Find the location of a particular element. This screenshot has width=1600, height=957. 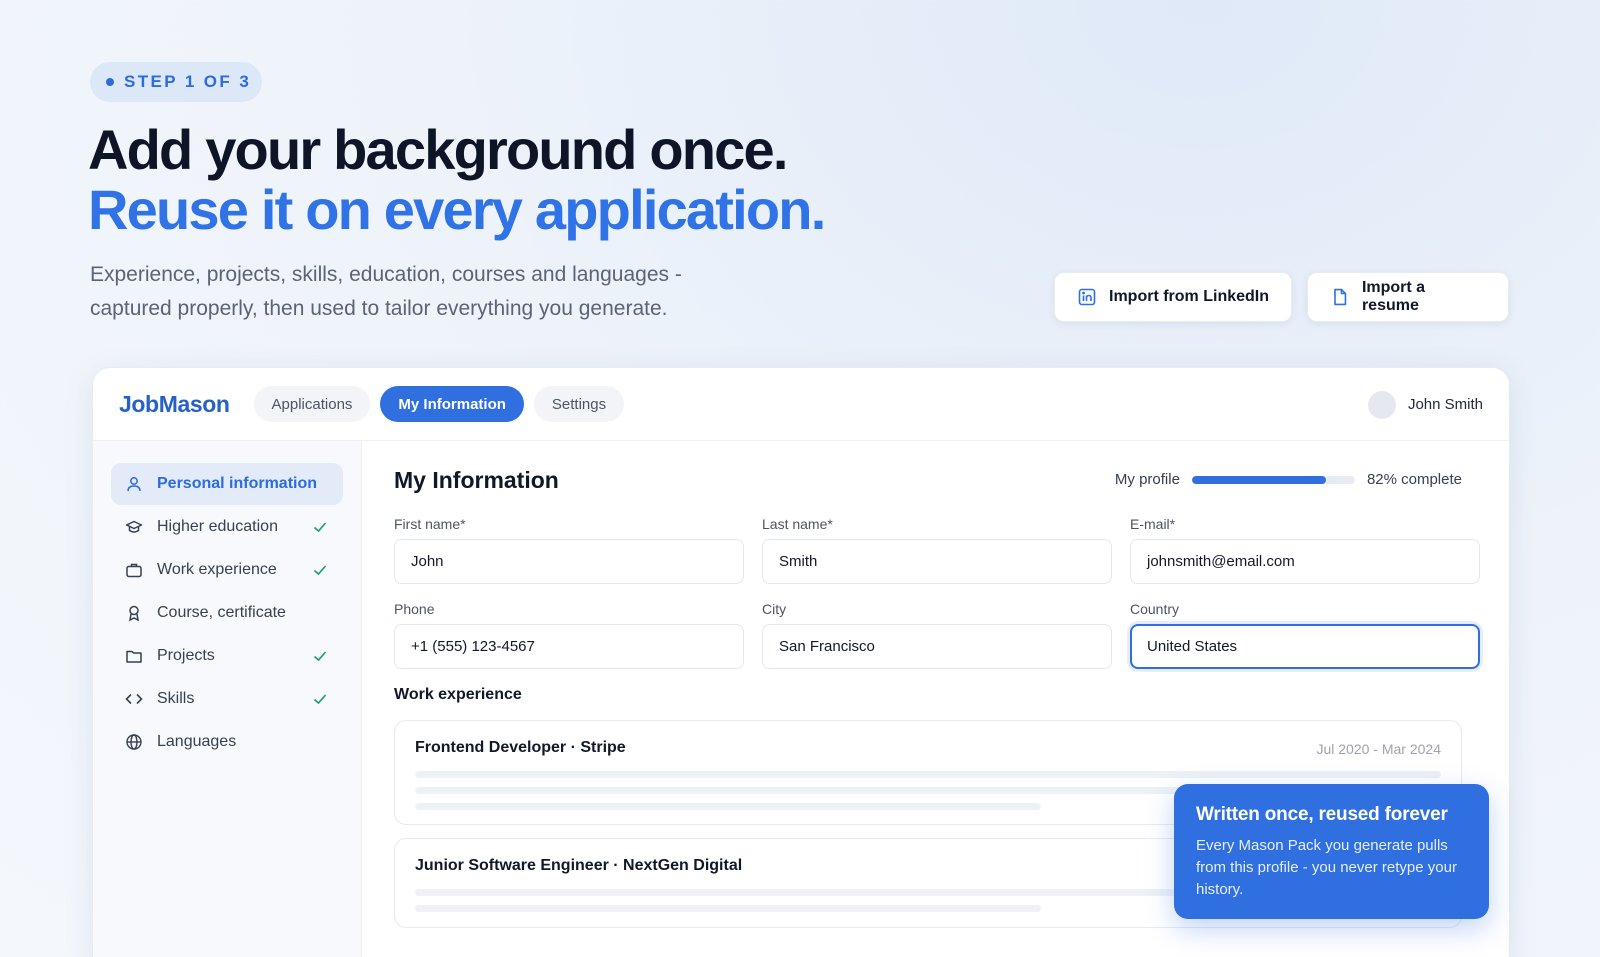

sidebar-item-label: Skills is located at coordinates (176, 698).